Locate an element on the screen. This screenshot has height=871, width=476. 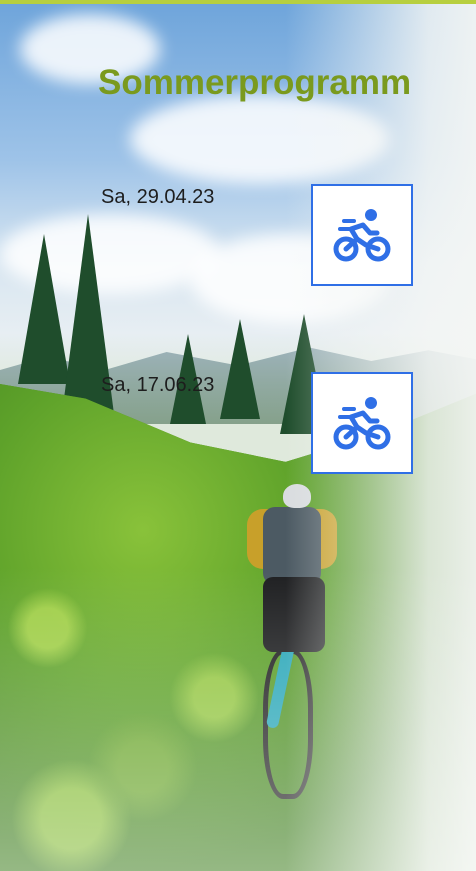
event-date: Sa, 17.06.23 is located at coordinates (158, 385).